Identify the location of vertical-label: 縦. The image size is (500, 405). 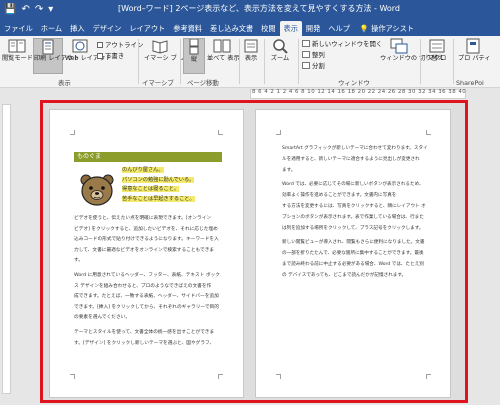
(194, 59).